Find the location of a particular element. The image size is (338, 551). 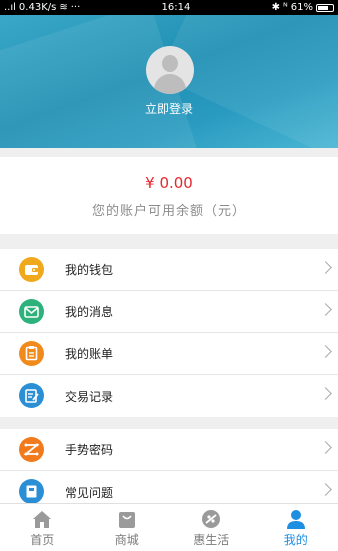

faq-icon is located at coordinates (31, 491).